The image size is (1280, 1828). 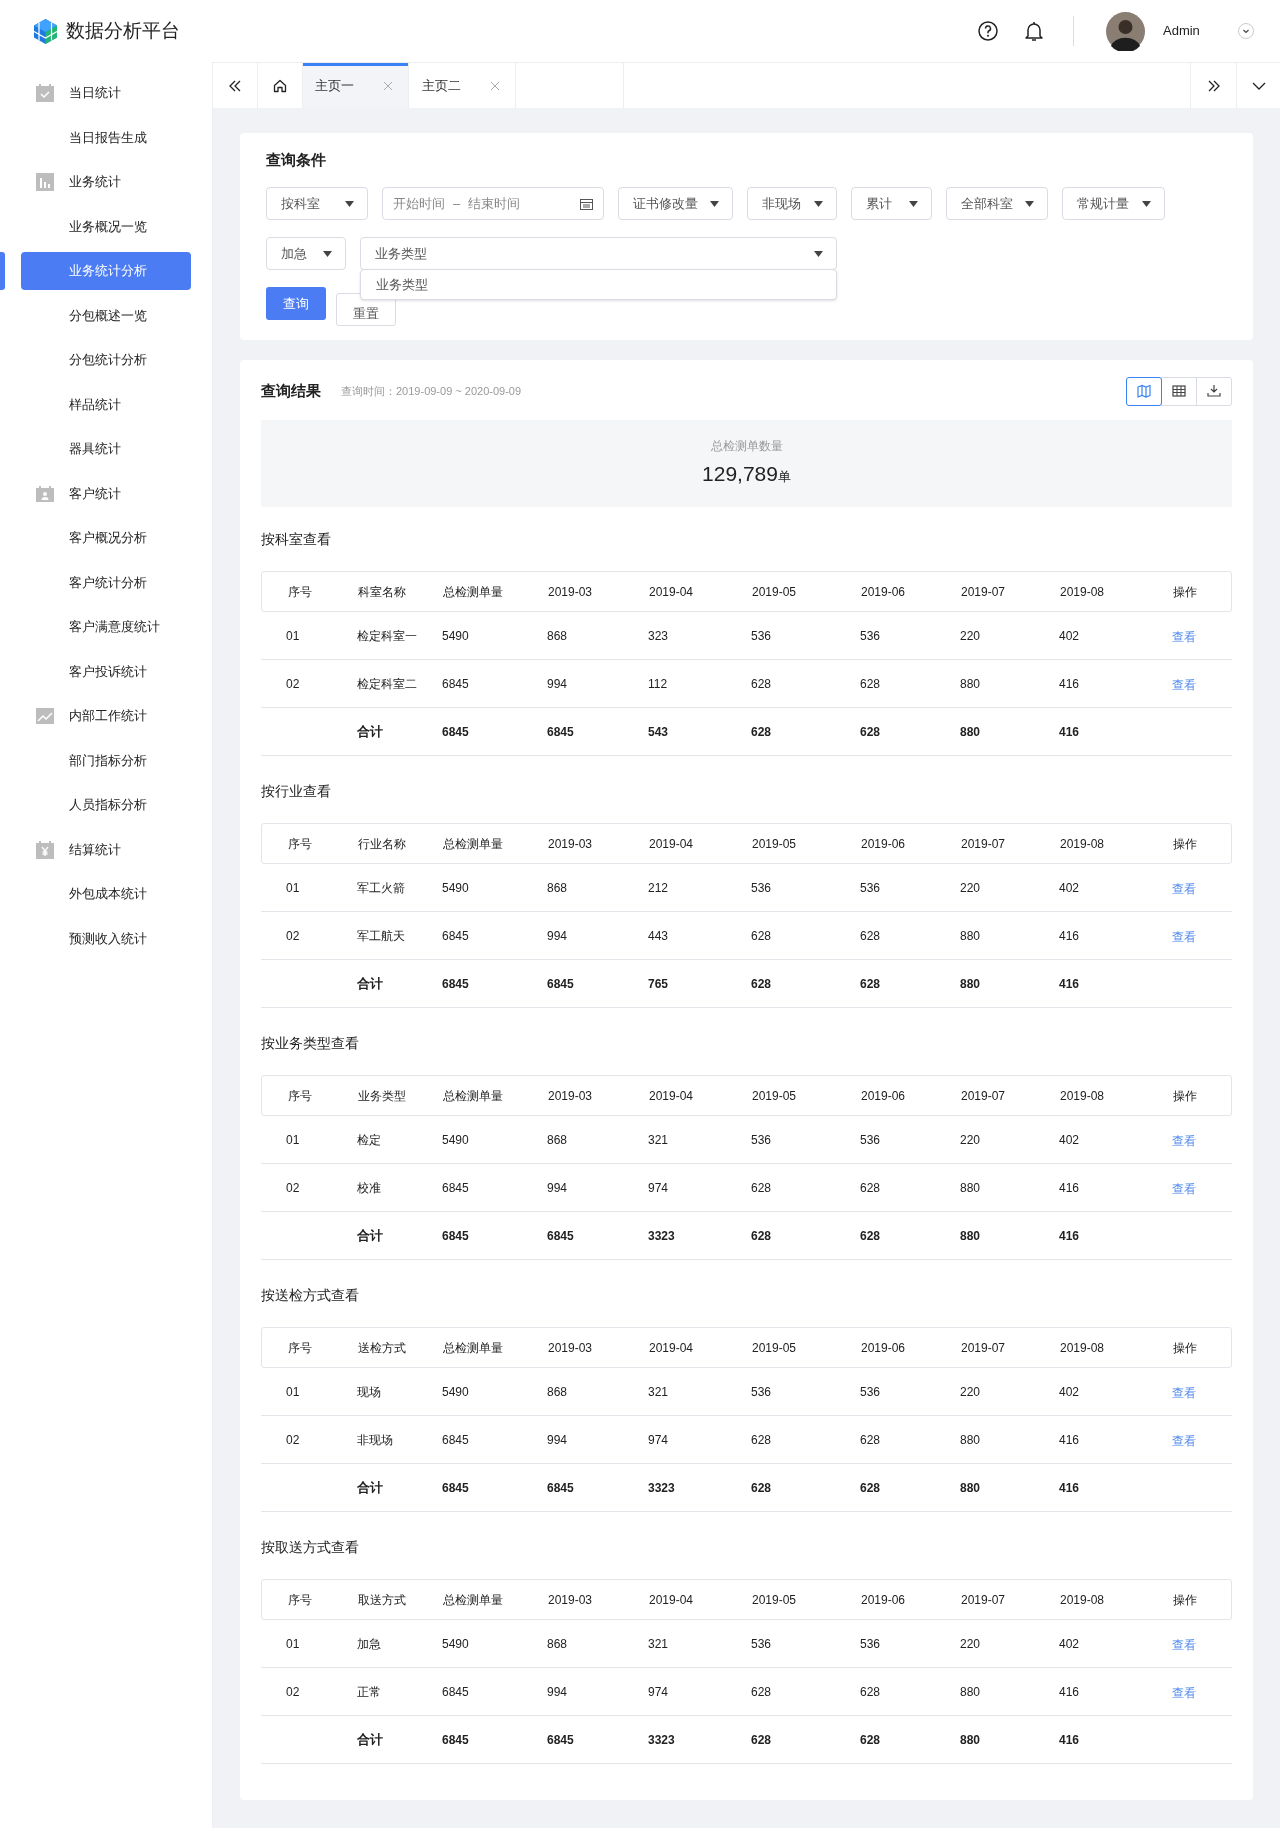 I want to click on table-cell-text: 543, so click(x=659, y=732).